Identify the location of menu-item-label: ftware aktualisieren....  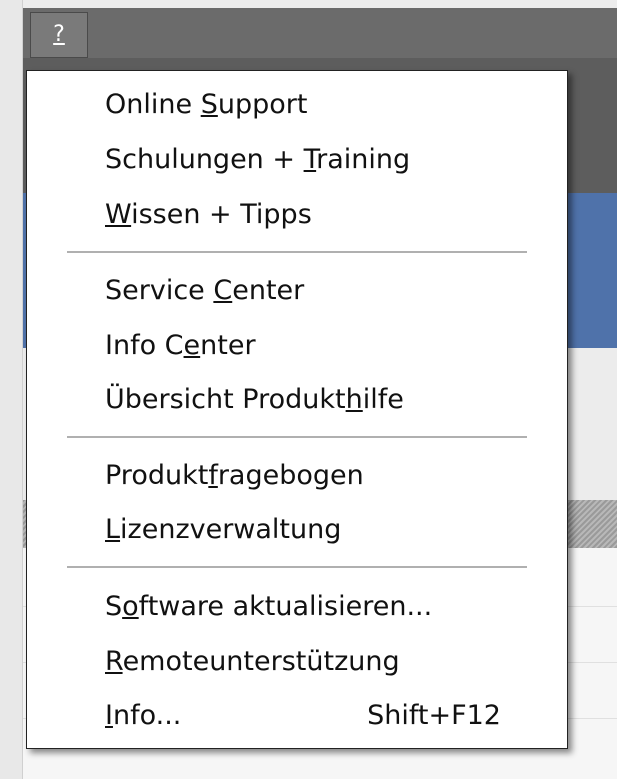
(285, 606).